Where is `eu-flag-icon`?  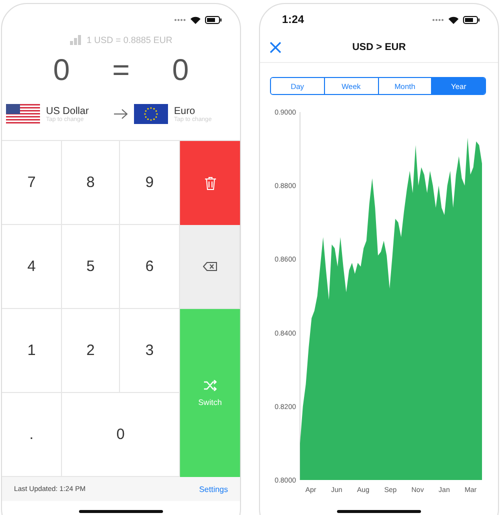 eu-flag-icon is located at coordinates (151, 114).